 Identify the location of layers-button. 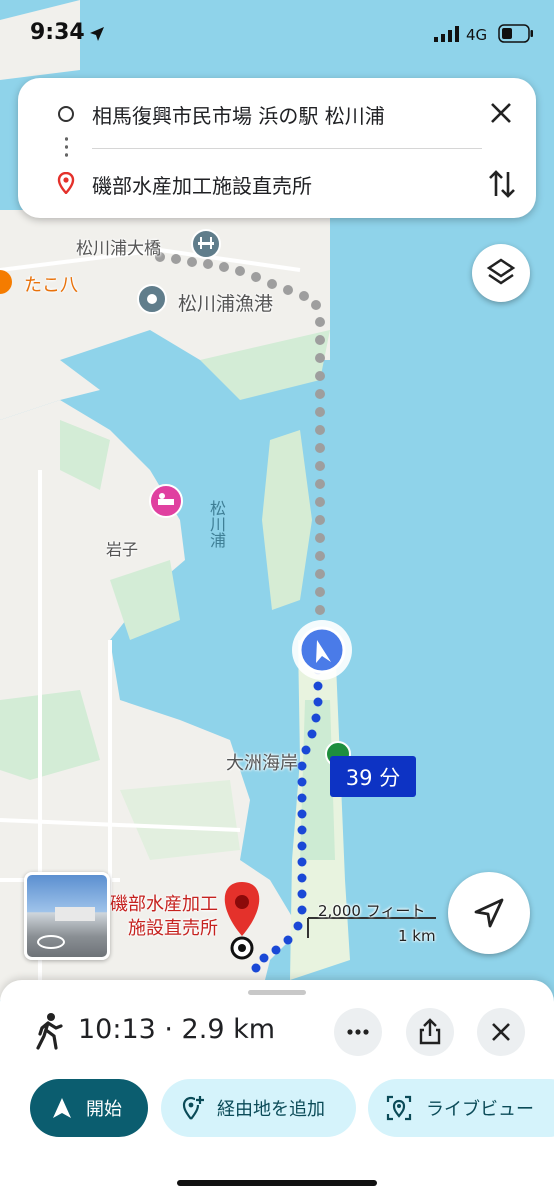
(501, 273).